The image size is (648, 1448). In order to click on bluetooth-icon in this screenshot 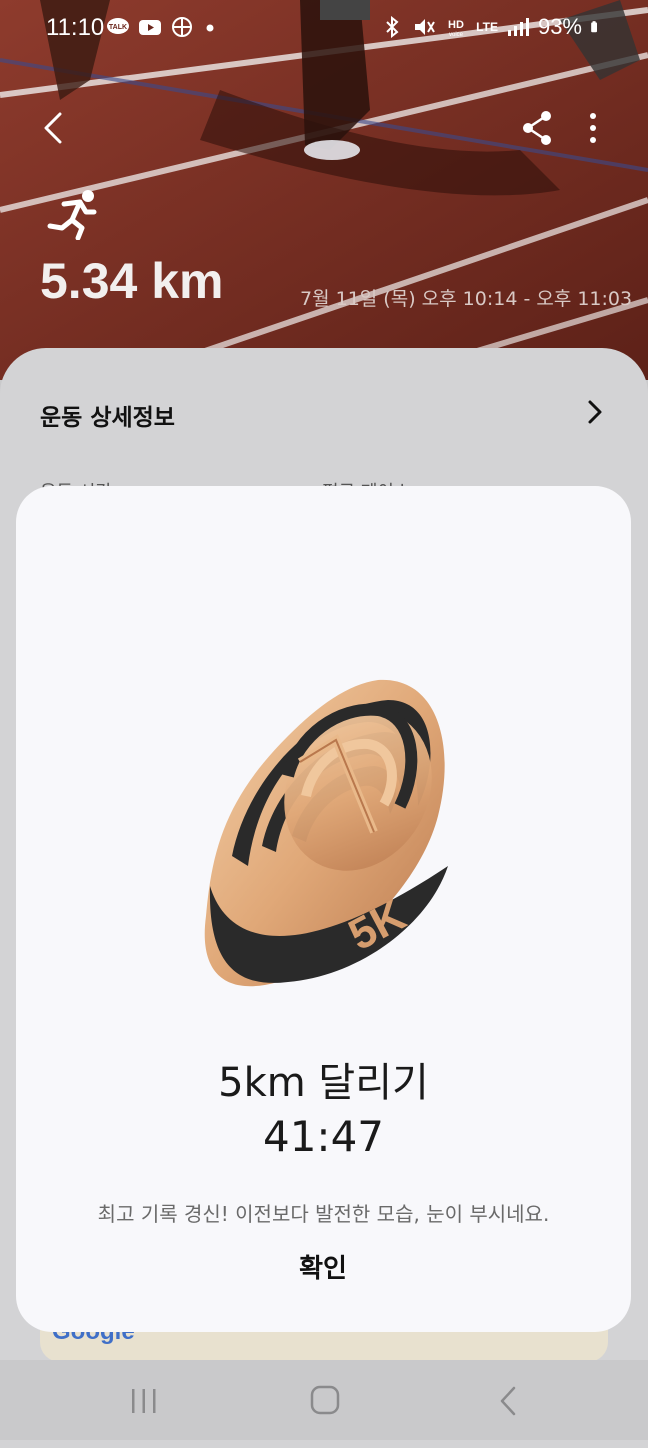, I will do `click(392, 27)`.